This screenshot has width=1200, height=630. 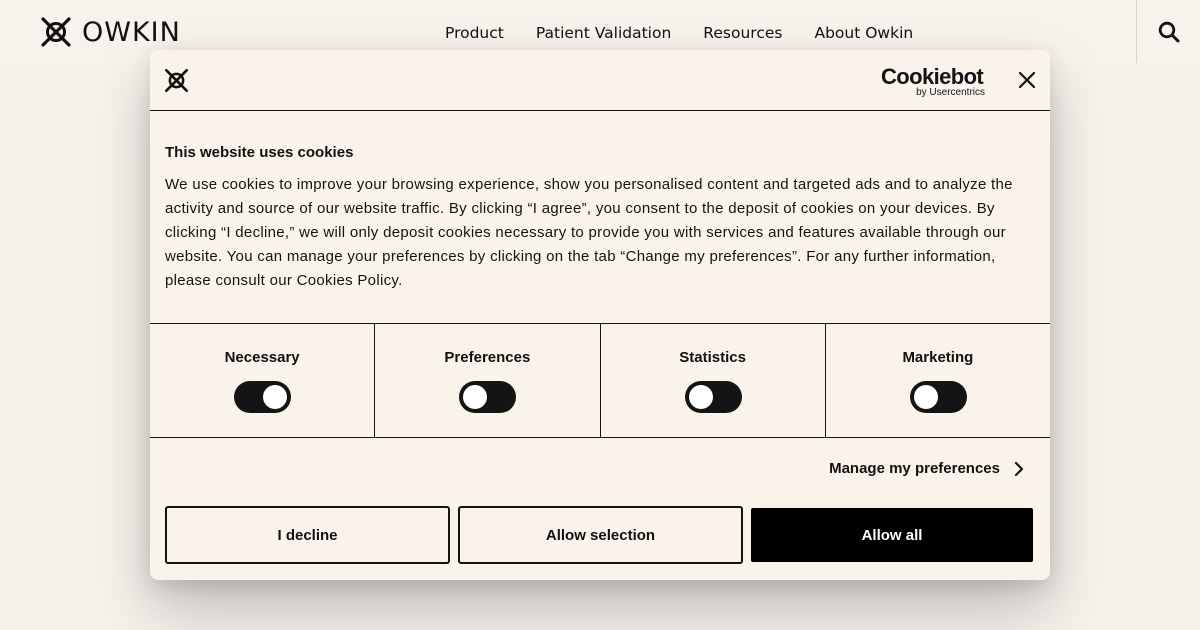 I want to click on manage-preferences-link: Manage my preferences, so click(x=926, y=468).